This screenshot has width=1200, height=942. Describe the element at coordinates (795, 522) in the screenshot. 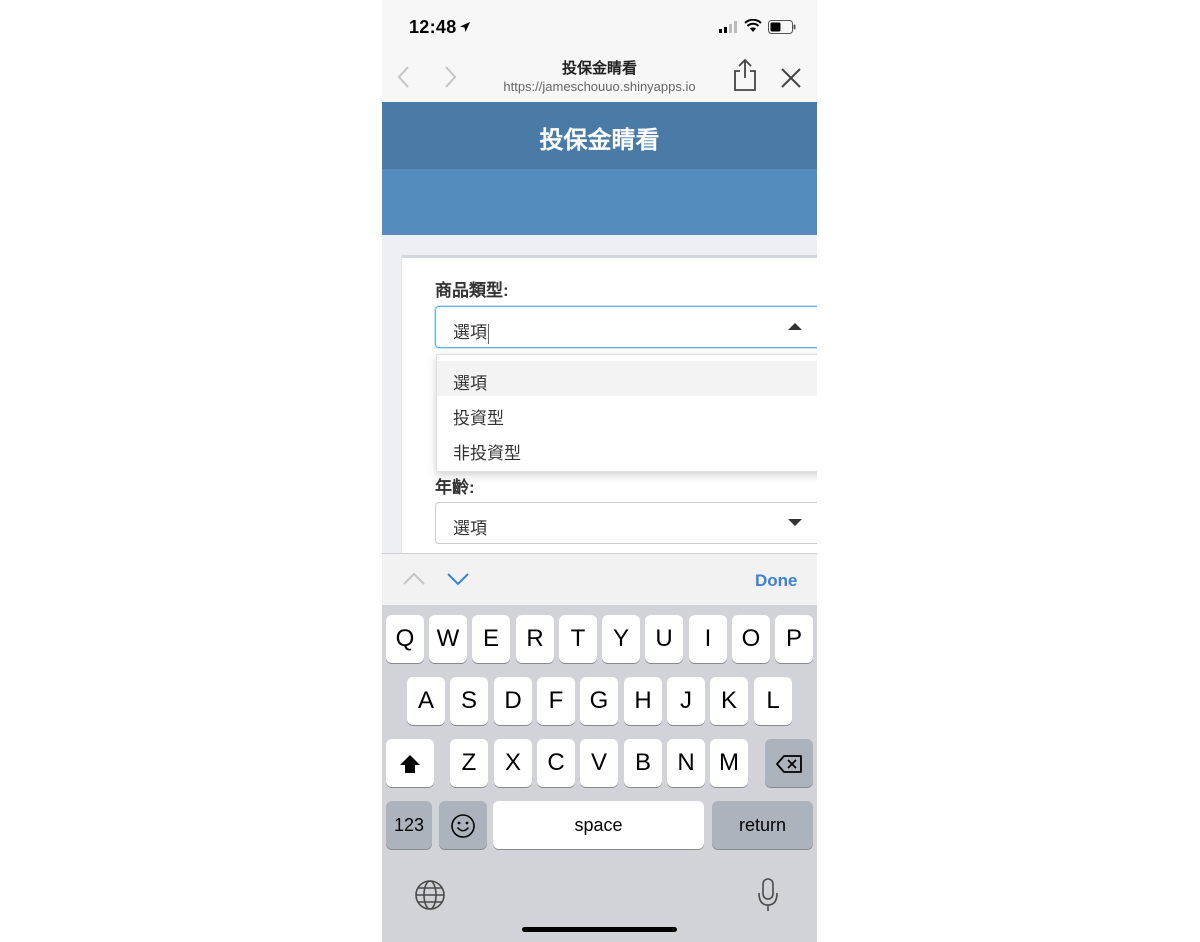

I see `caret-down-icon` at that location.